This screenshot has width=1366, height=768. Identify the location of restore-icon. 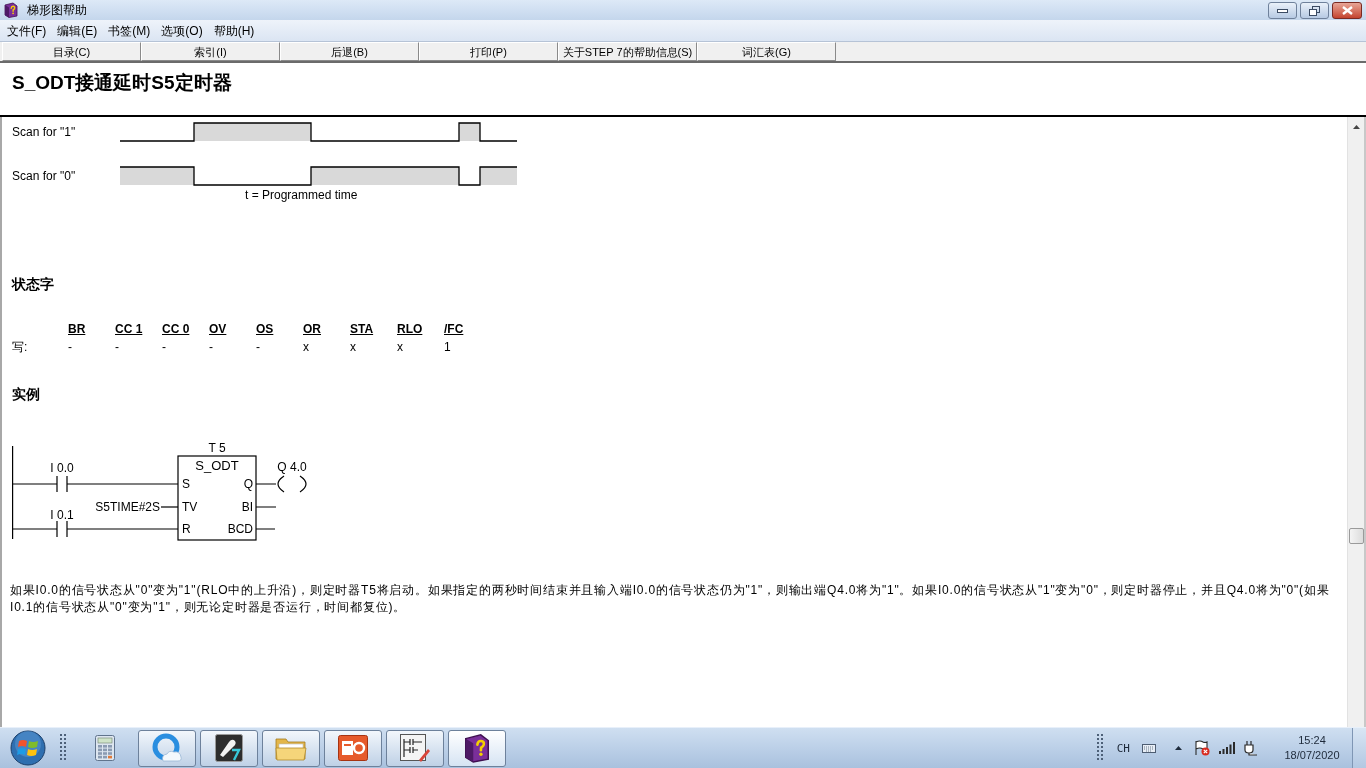
(1314, 10).